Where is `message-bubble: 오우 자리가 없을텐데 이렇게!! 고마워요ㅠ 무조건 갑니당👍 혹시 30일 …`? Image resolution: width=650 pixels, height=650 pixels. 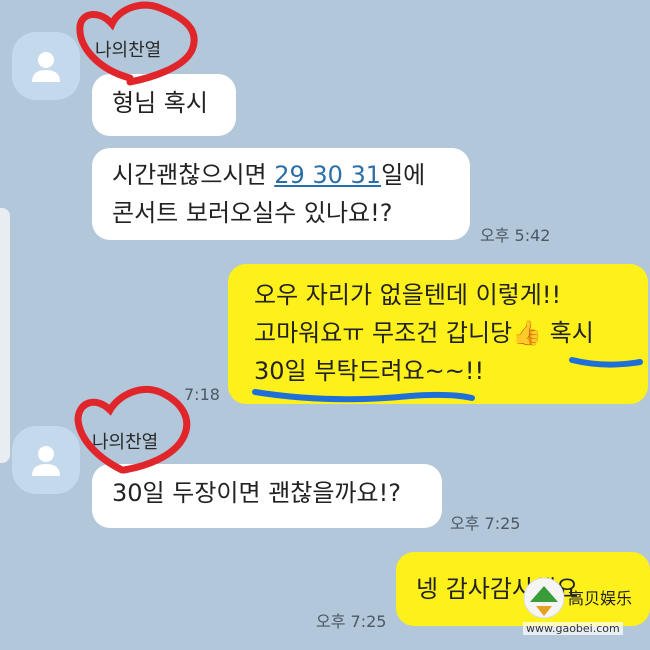
message-bubble: 오우 자리가 없을텐데 이렇게!! 고마워요ㅠ 무조건 갑니당👍 혹시 30일 … is located at coordinates (438, 334).